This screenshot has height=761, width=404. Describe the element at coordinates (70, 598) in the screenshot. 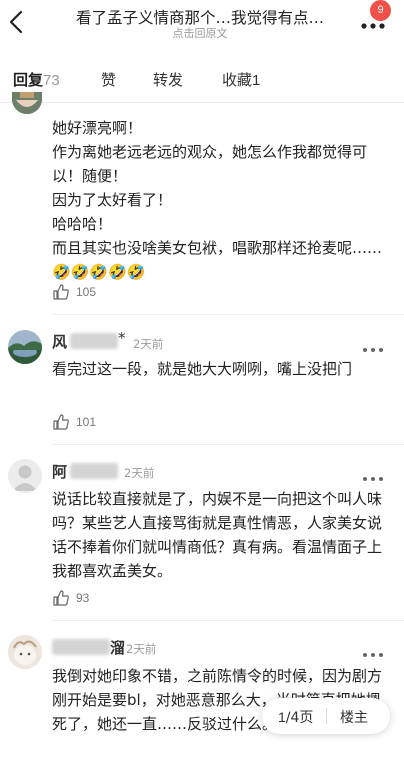

I see `like-button: 93` at that location.